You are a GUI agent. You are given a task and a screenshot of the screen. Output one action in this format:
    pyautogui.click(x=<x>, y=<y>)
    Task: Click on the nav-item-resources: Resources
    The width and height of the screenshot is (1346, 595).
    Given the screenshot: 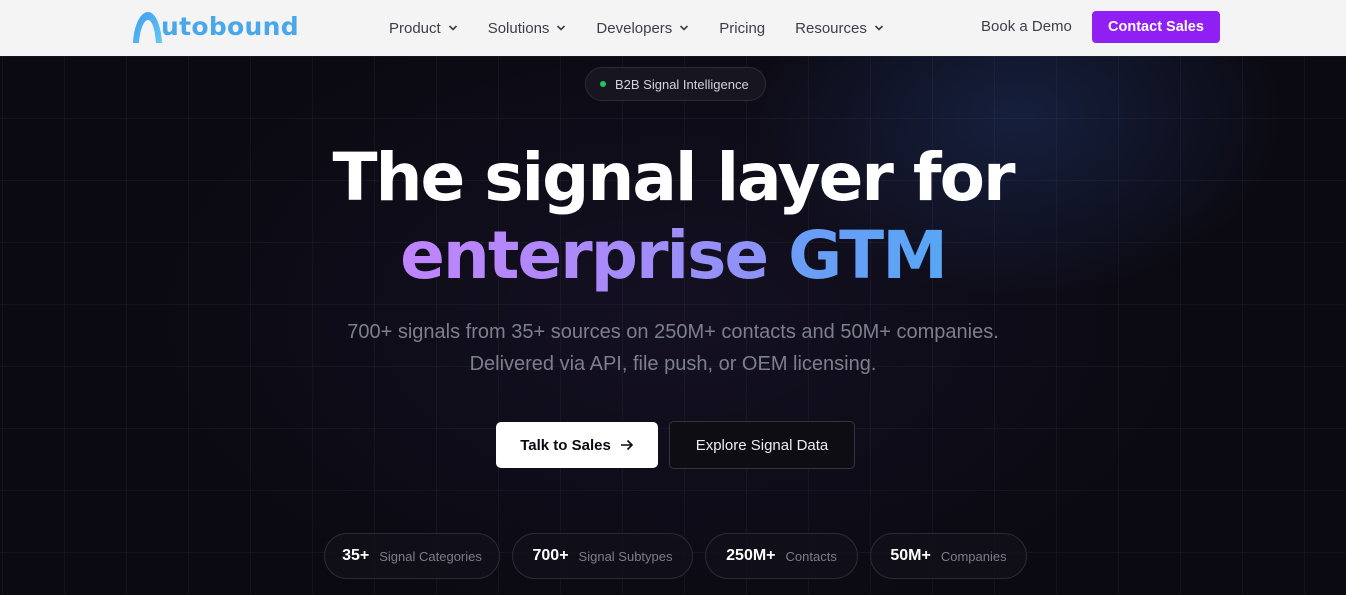 What is the action you would take?
    pyautogui.click(x=839, y=28)
    